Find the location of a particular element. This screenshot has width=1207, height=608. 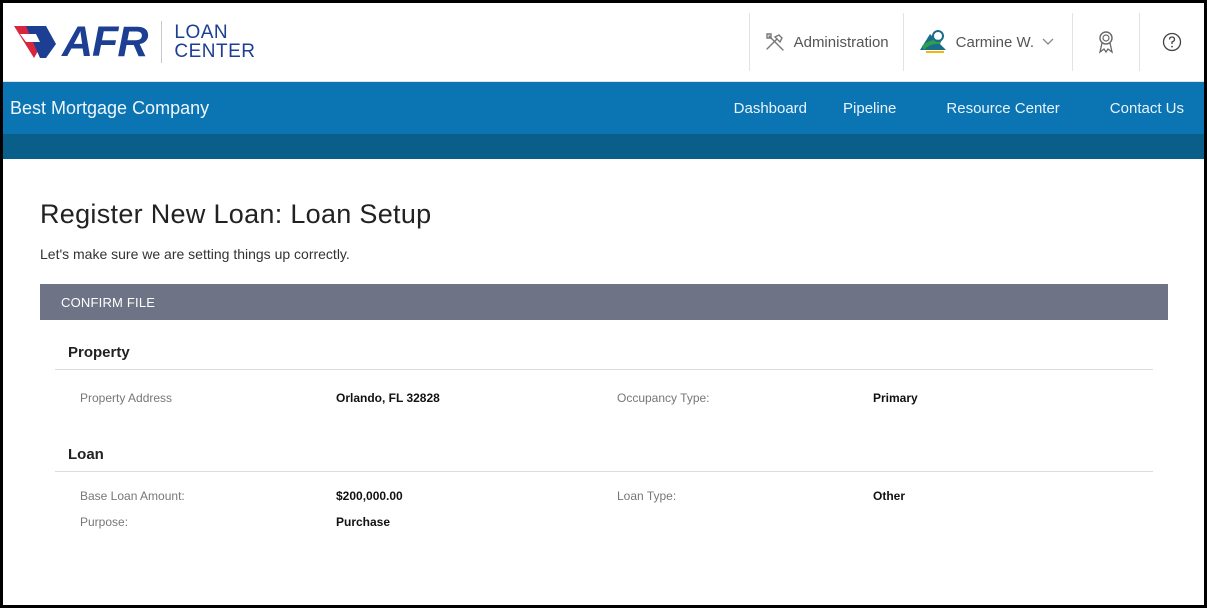

administration-label: Administration is located at coordinates (841, 42).